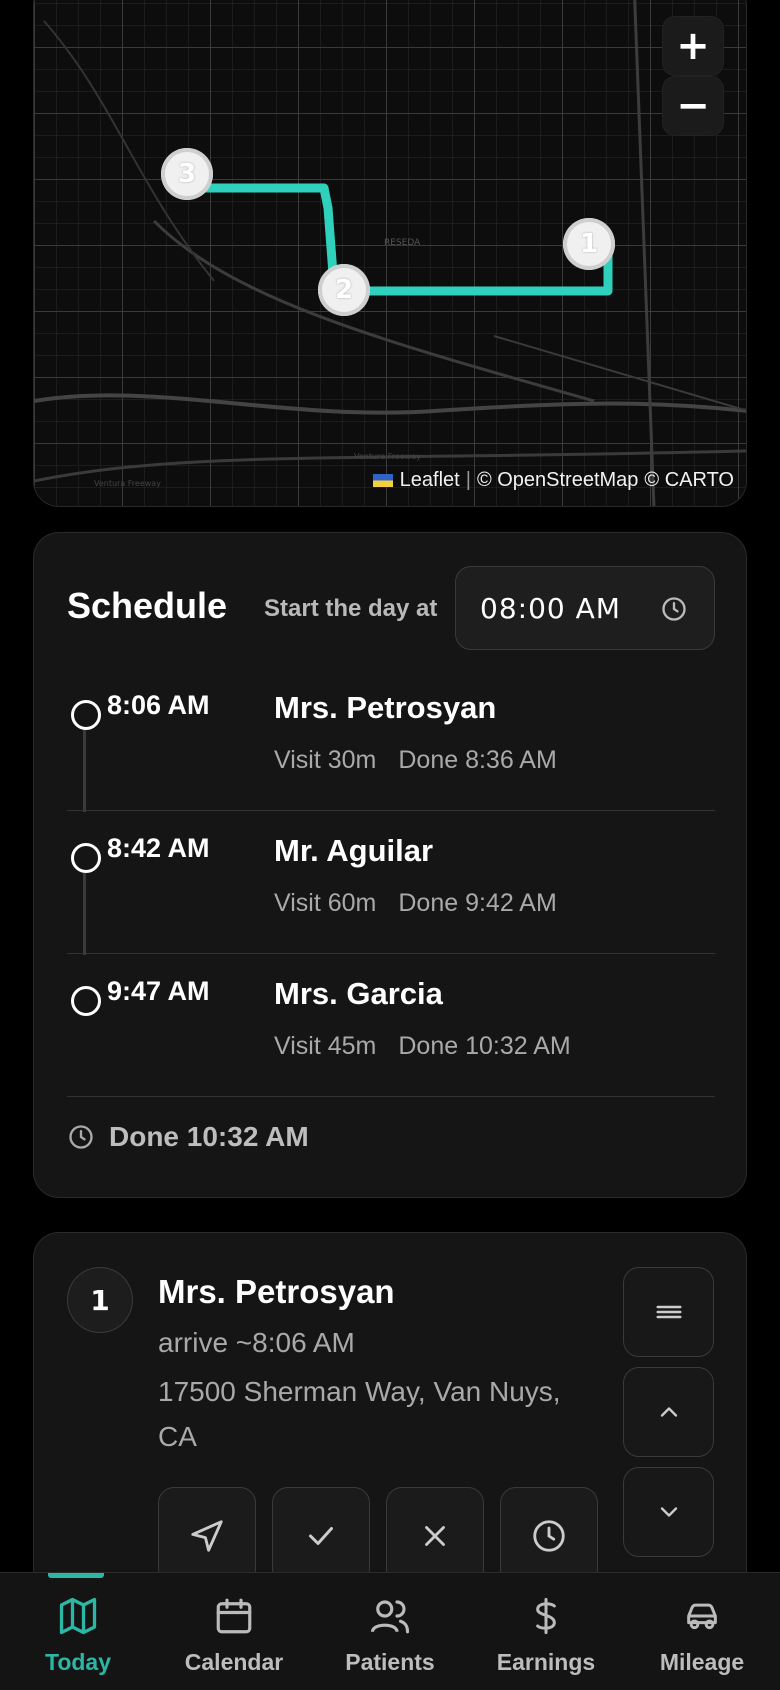 The width and height of the screenshot is (780, 1690). What do you see at coordinates (78, 1662) in the screenshot?
I see `nav-label: Today` at bounding box center [78, 1662].